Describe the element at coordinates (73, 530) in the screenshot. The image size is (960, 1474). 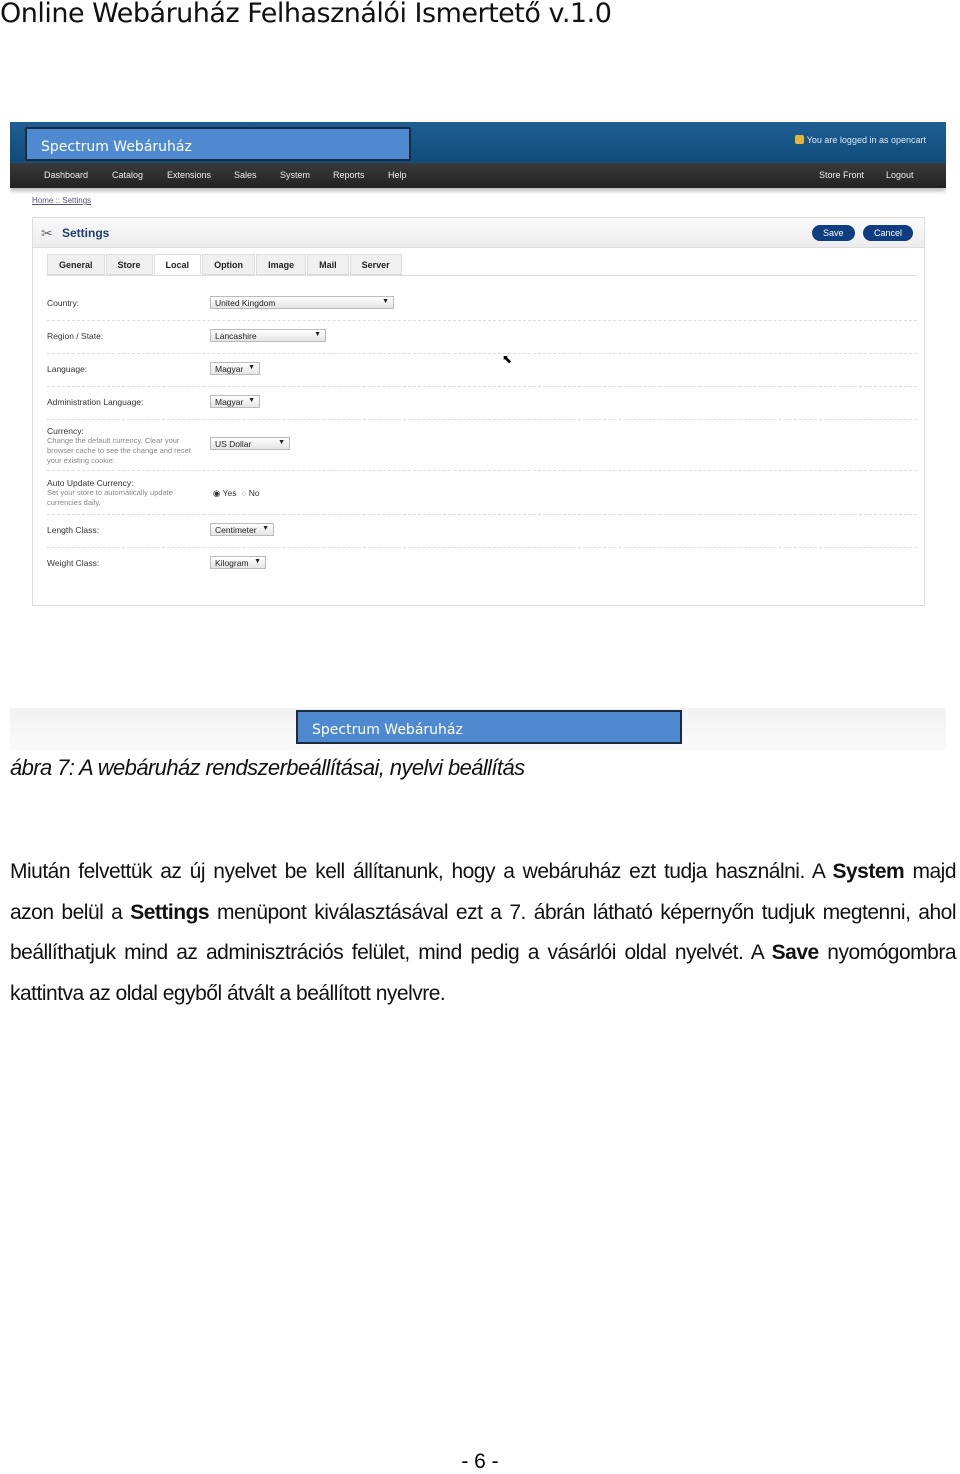
I see `length-label: Length Class:` at that location.